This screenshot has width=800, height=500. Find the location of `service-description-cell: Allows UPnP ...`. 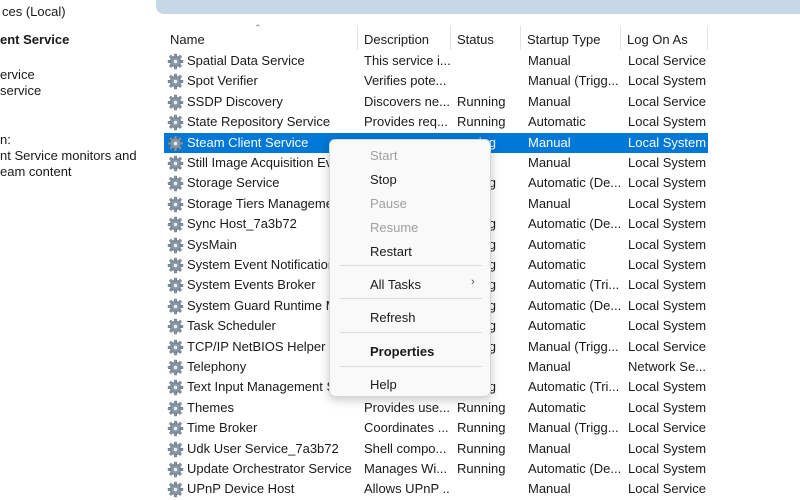

service-description-cell: Allows UPnP ... is located at coordinates (407, 489).